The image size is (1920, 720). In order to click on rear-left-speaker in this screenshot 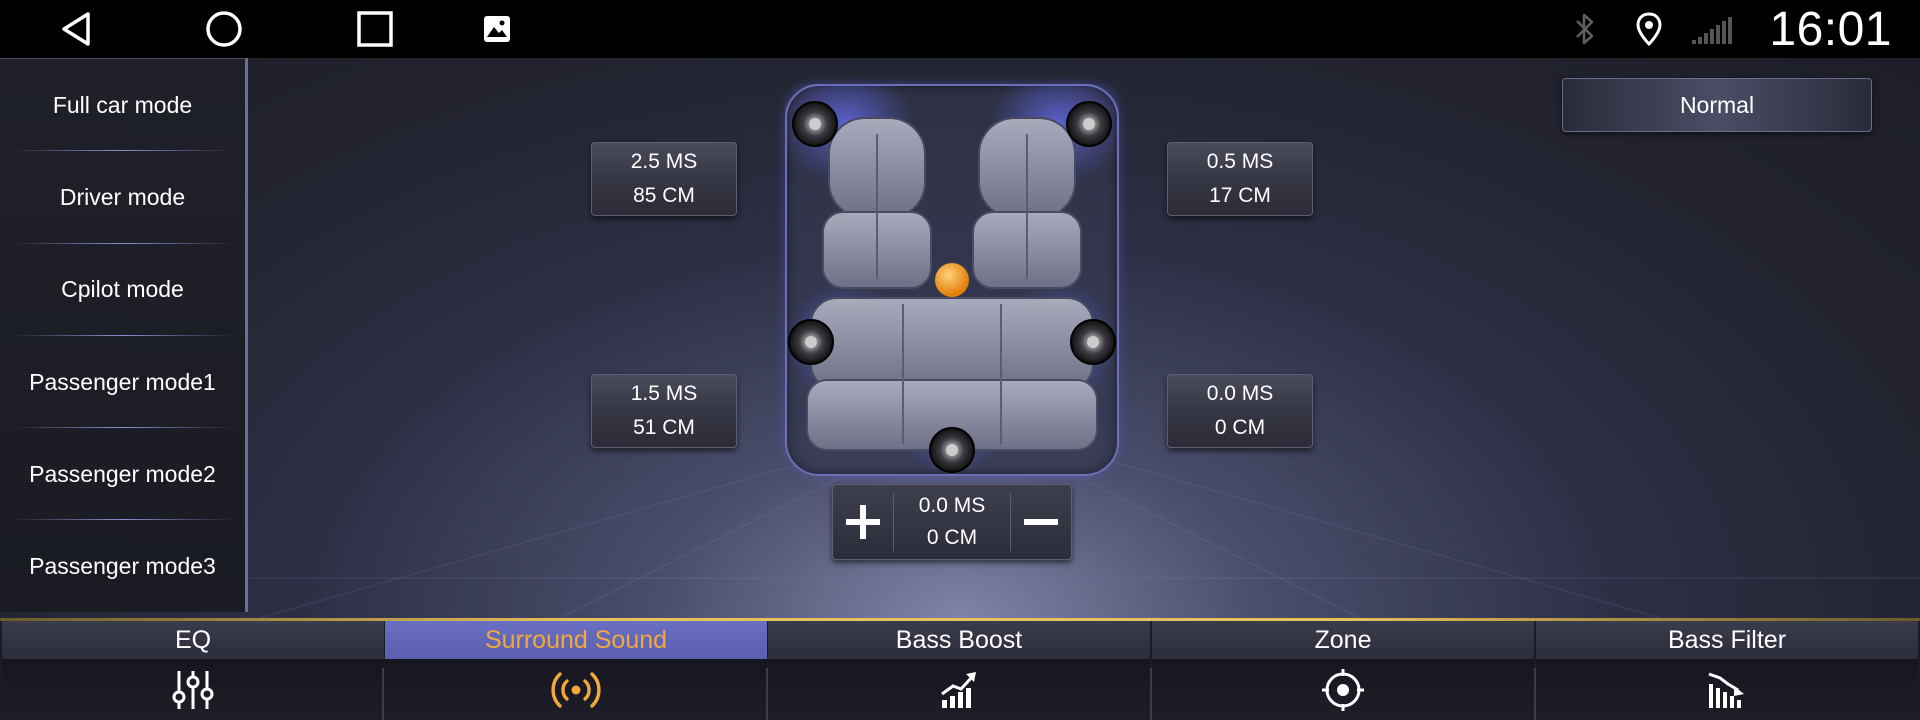, I will do `click(811, 342)`.